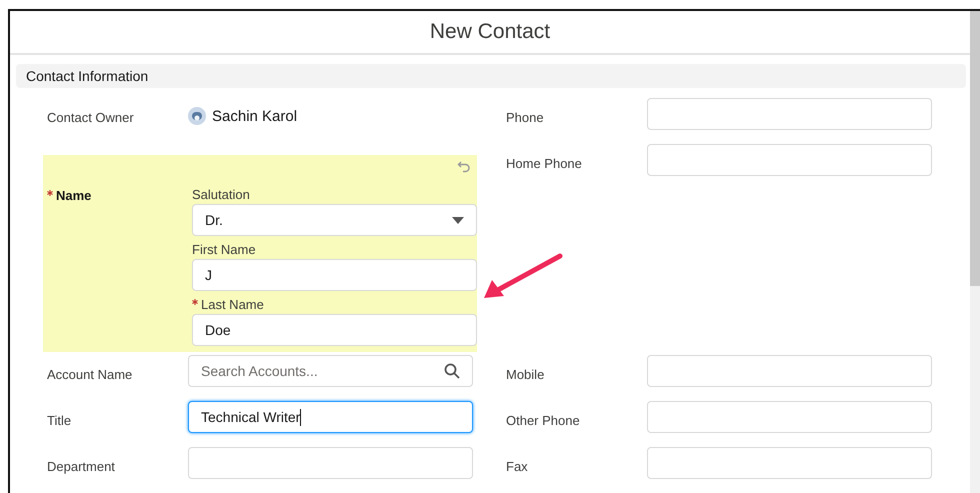 Image resolution: width=980 pixels, height=493 pixels. I want to click on text-cursor, so click(301, 417).